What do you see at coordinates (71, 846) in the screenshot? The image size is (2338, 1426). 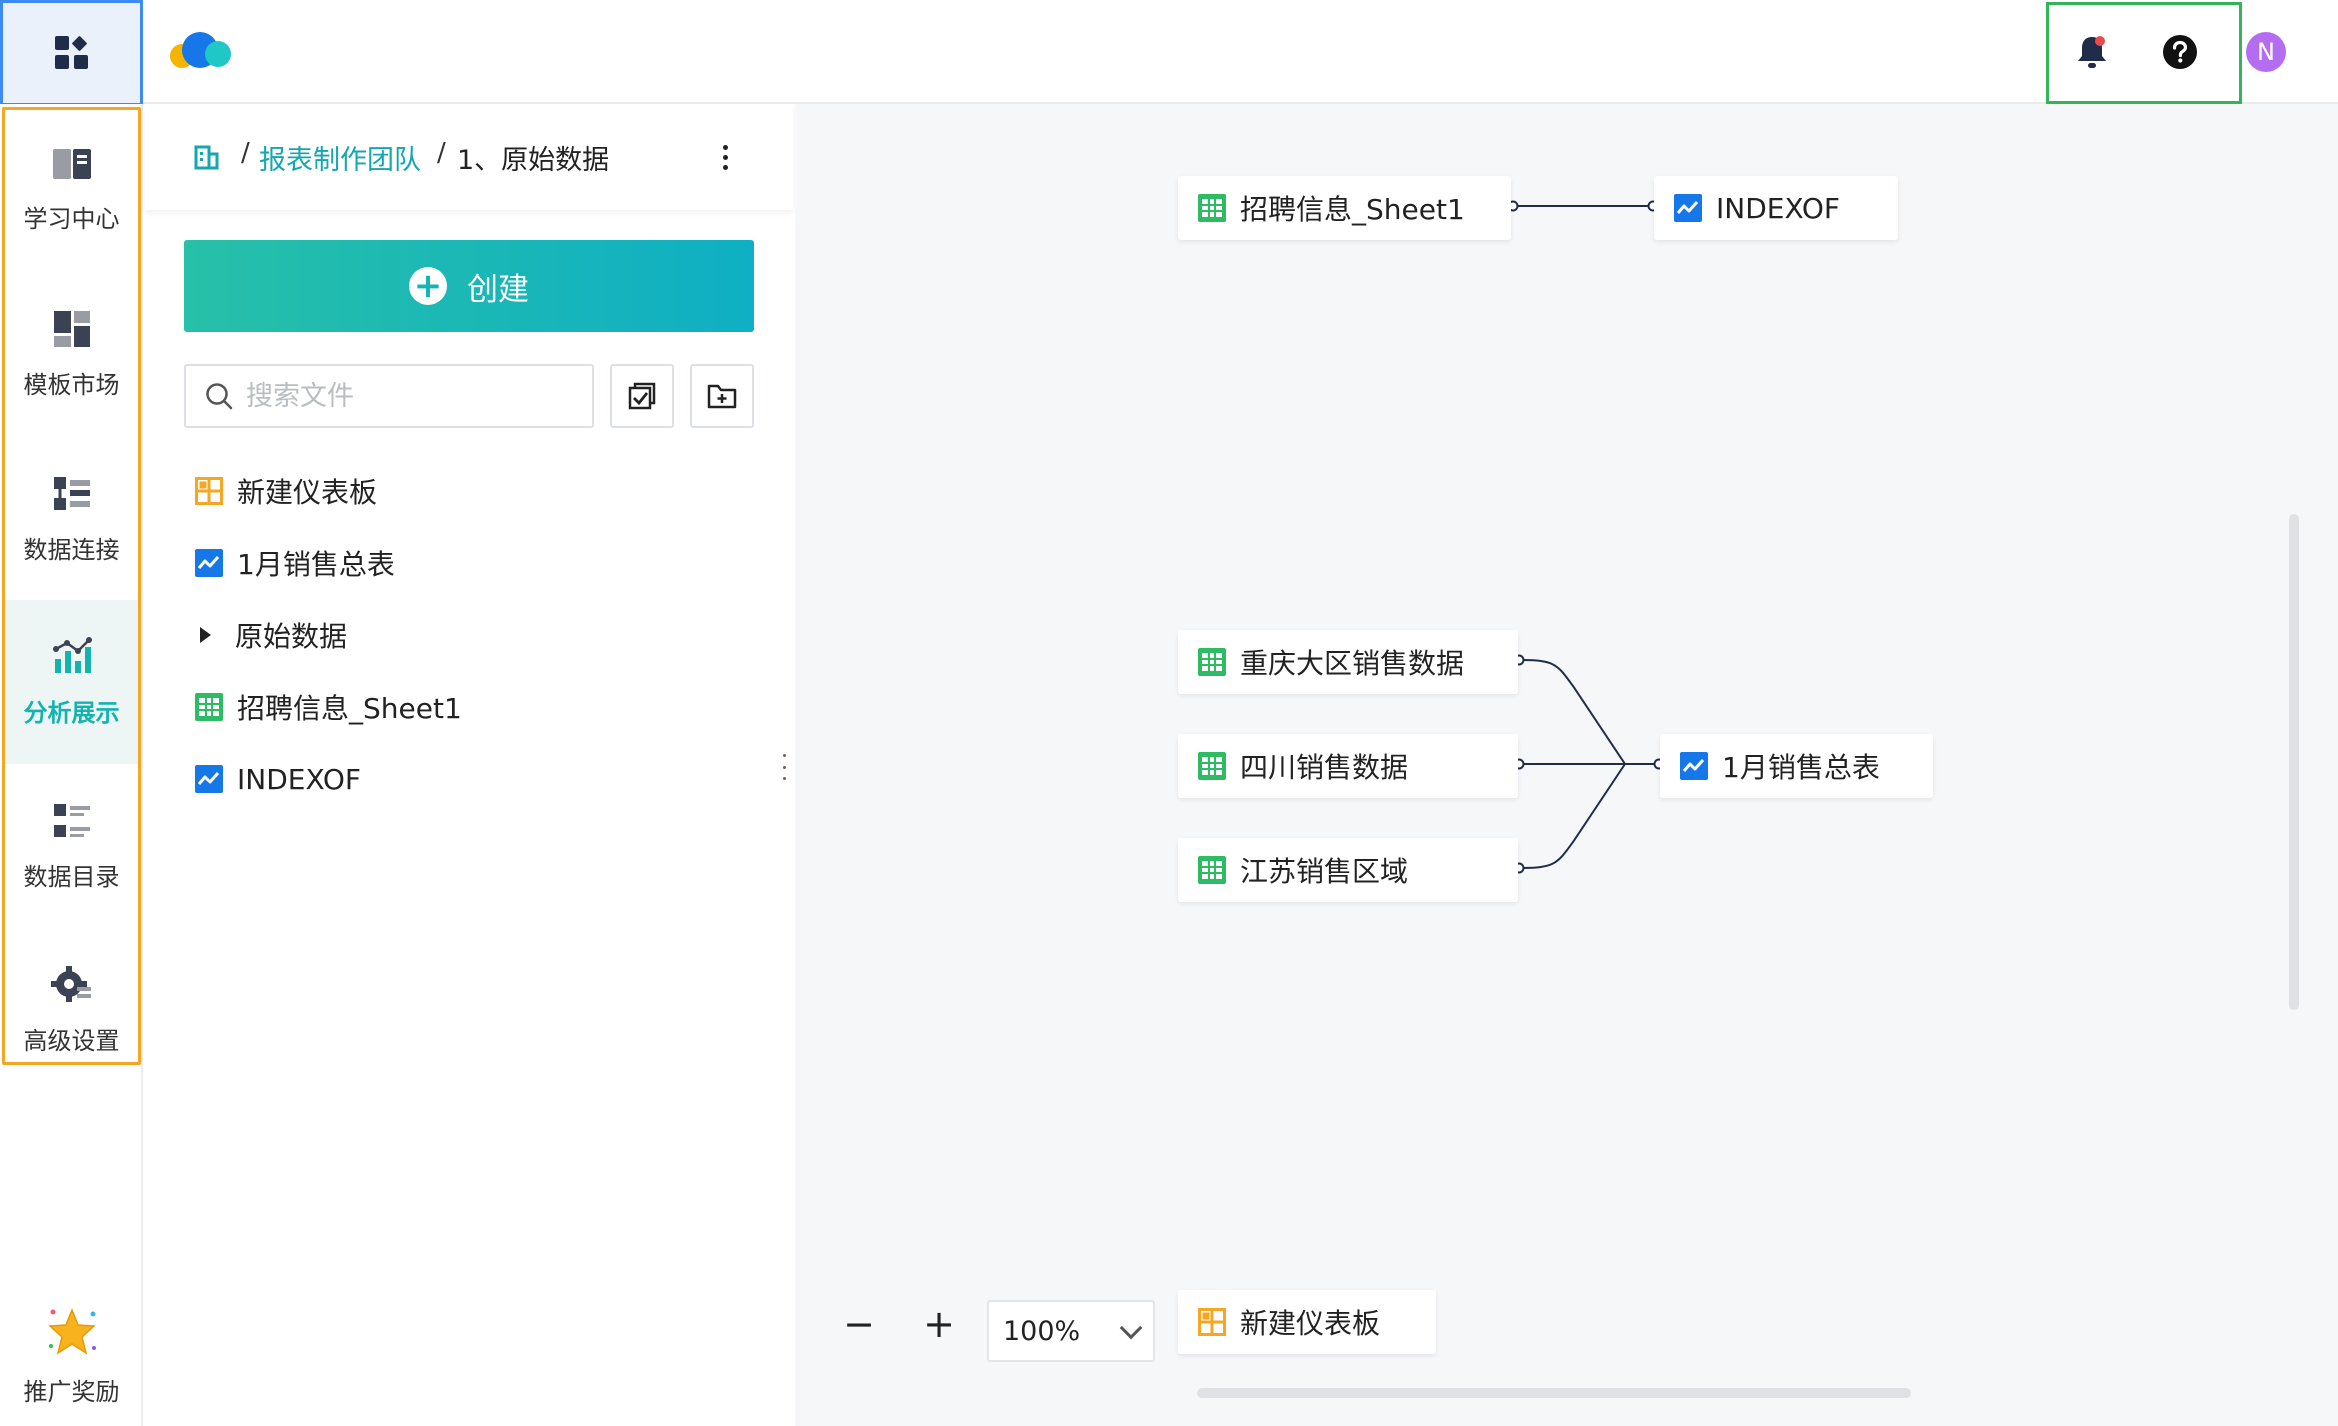 I see `nav-item-data-catalog: 数据目录` at bounding box center [71, 846].